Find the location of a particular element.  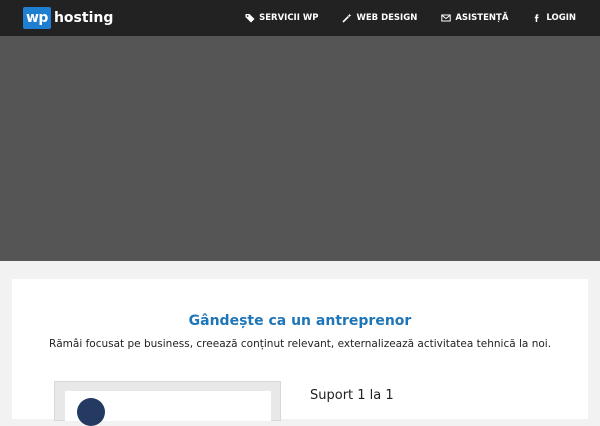

nav-item-login: LOGIN is located at coordinates (554, 18).